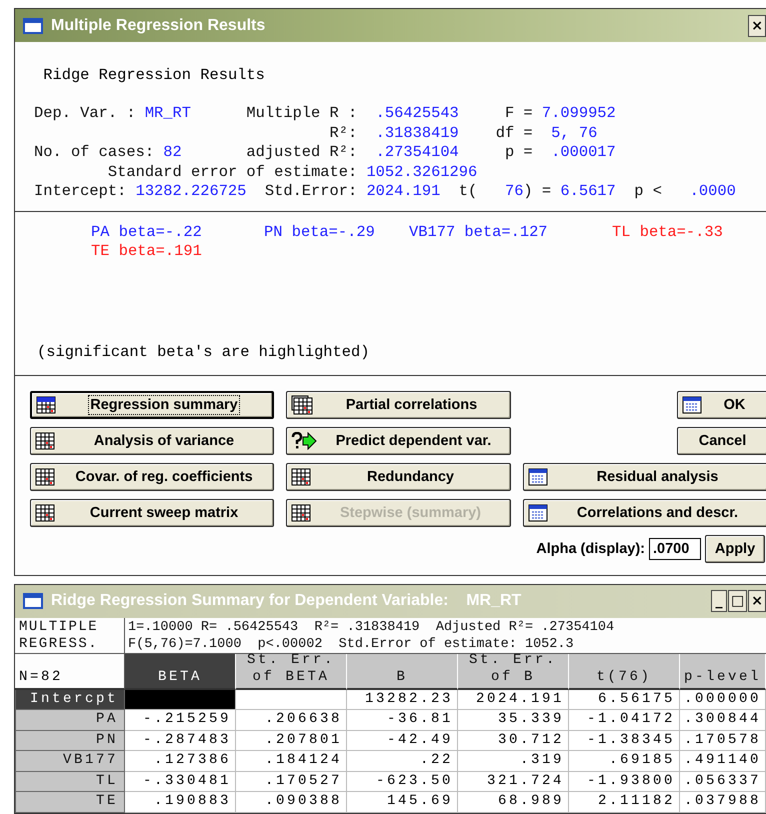 This screenshot has width=766, height=814. Describe the element at coordinates (624, 802) in the screenshot. I see `table-cell: 2.11182` at that location.